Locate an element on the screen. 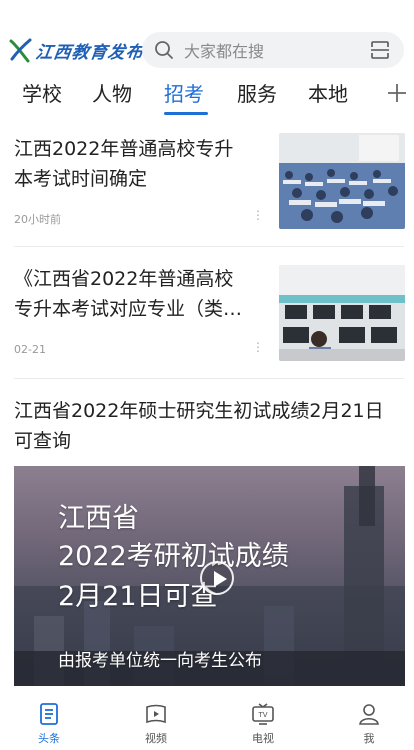 The height and width of the screenshot is (750, 414). search-bar: 大家都在搜 is located at coordinates (273, 50).